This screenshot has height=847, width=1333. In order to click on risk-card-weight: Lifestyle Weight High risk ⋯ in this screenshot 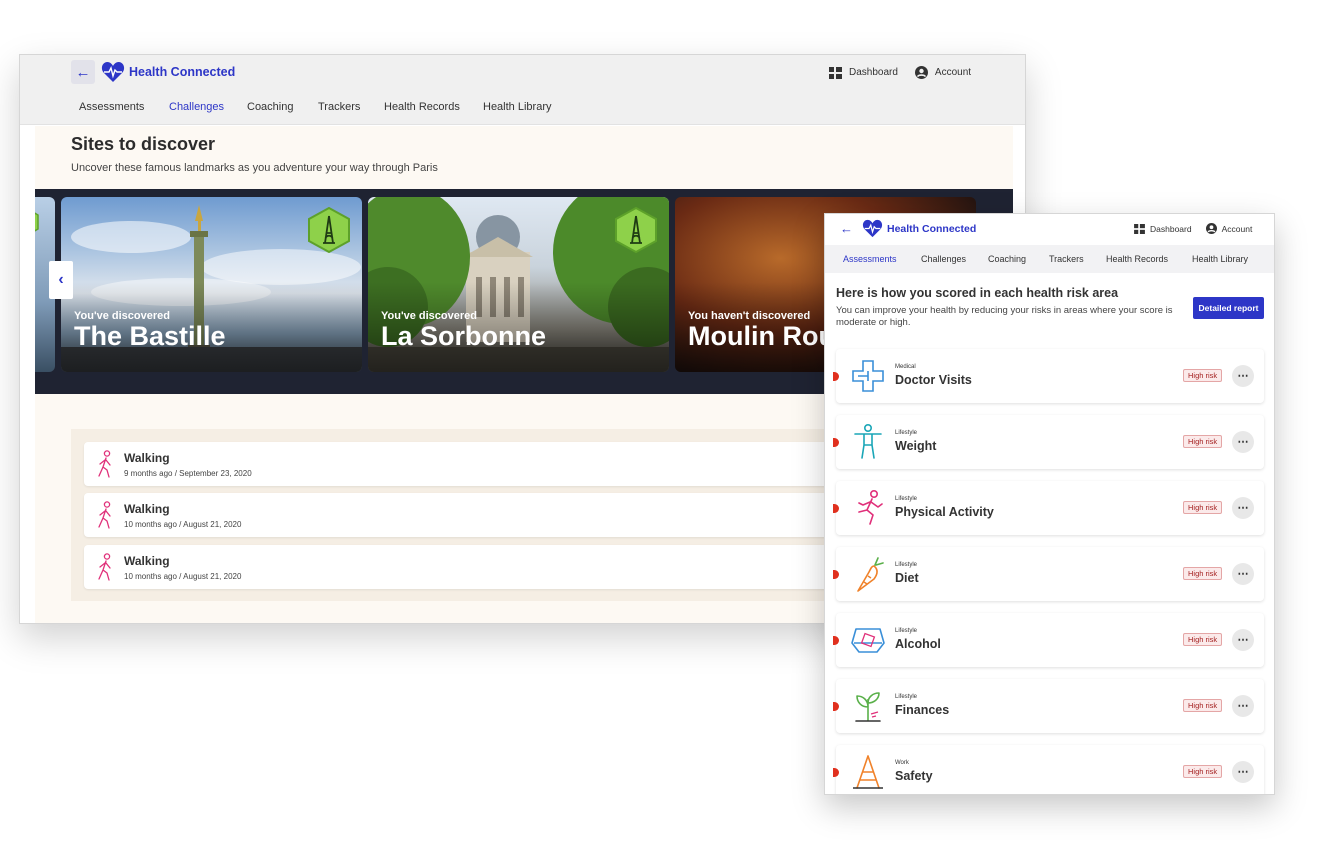, I will do `click(1048, 442)`.